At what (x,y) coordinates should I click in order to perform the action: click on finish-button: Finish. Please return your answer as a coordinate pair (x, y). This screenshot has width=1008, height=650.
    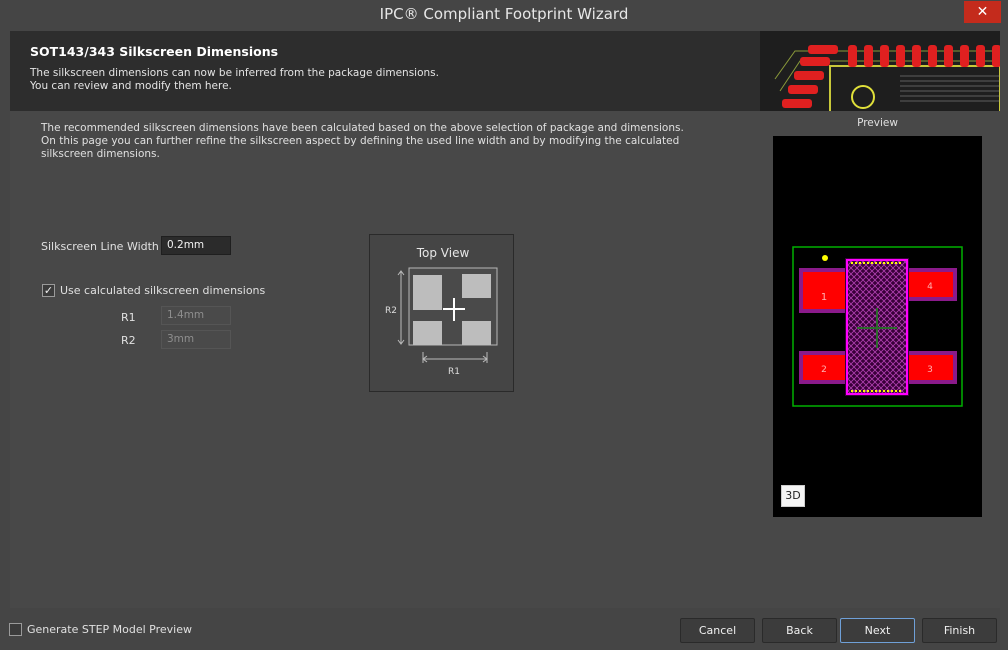
    Looking at the image, I should click on (959, 630).